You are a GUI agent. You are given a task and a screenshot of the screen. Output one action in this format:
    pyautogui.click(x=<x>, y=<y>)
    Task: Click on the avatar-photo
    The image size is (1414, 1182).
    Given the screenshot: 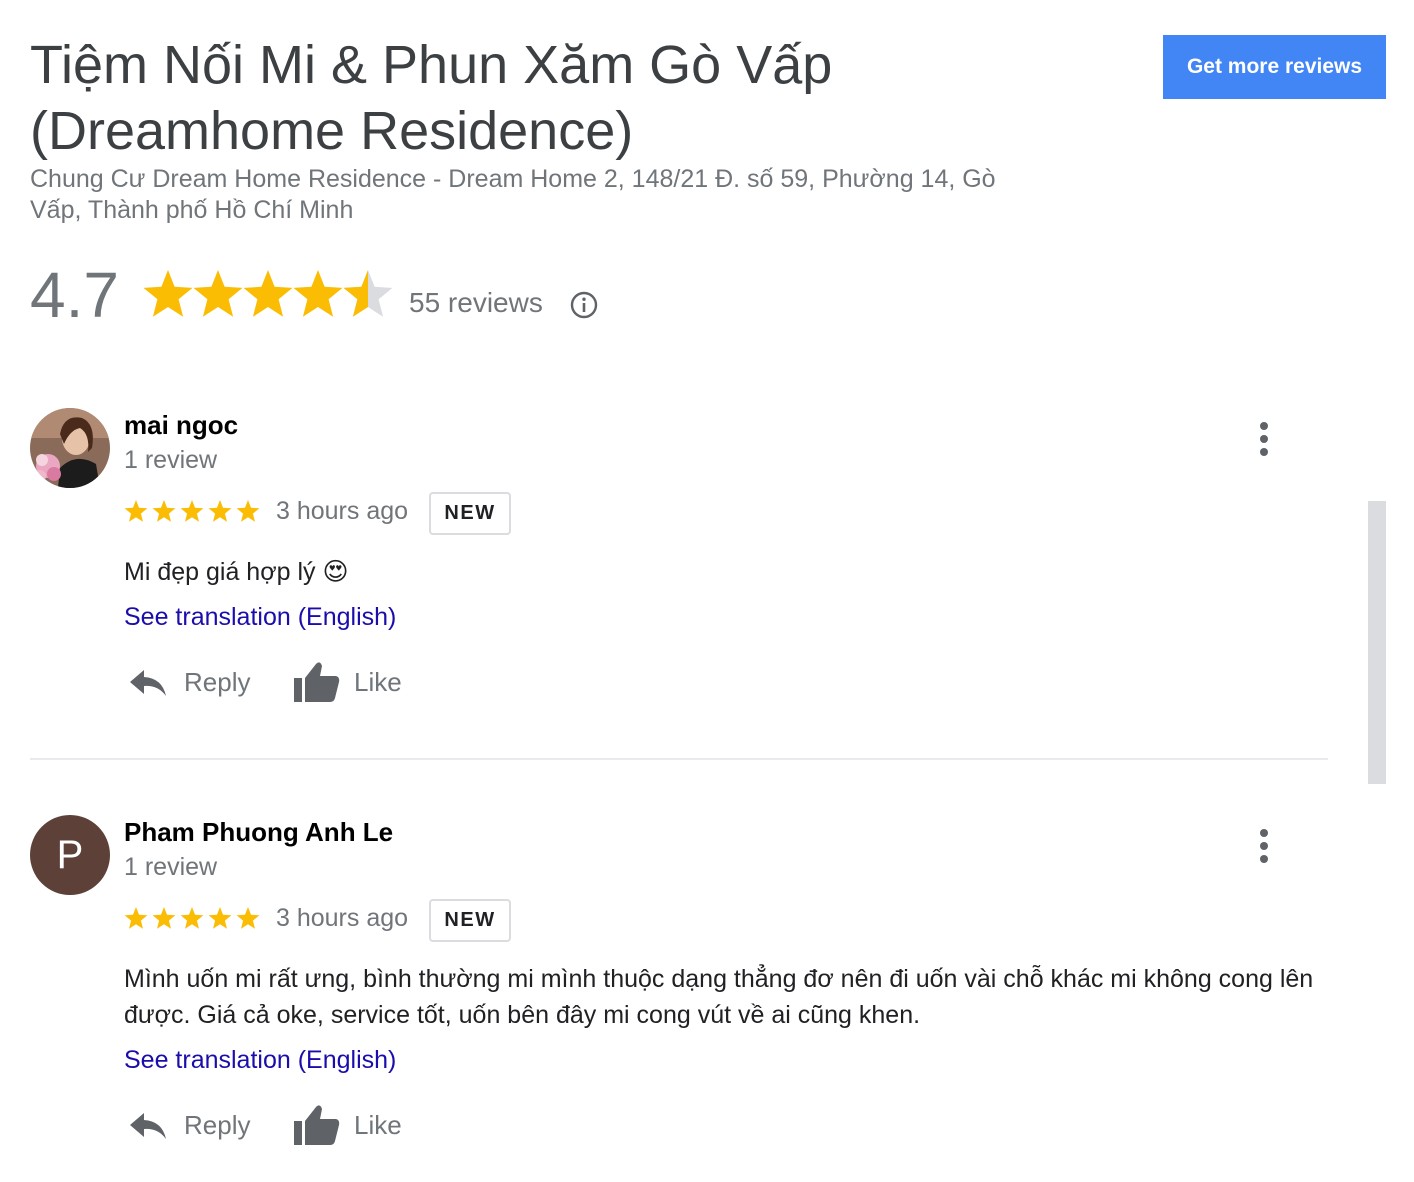 What is the action you would take?
    pyautogui.click(x=70, y=448)
    